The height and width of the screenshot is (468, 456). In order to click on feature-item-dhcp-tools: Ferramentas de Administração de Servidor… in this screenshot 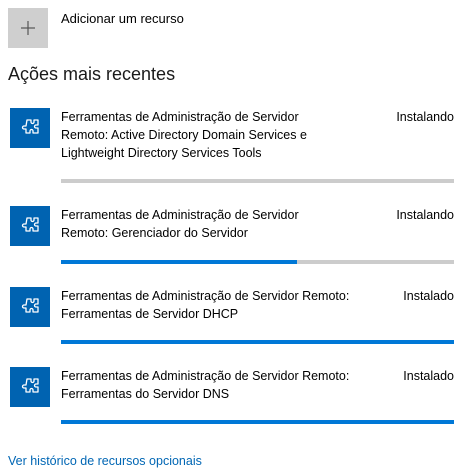, I will do `click(231, 317)`.